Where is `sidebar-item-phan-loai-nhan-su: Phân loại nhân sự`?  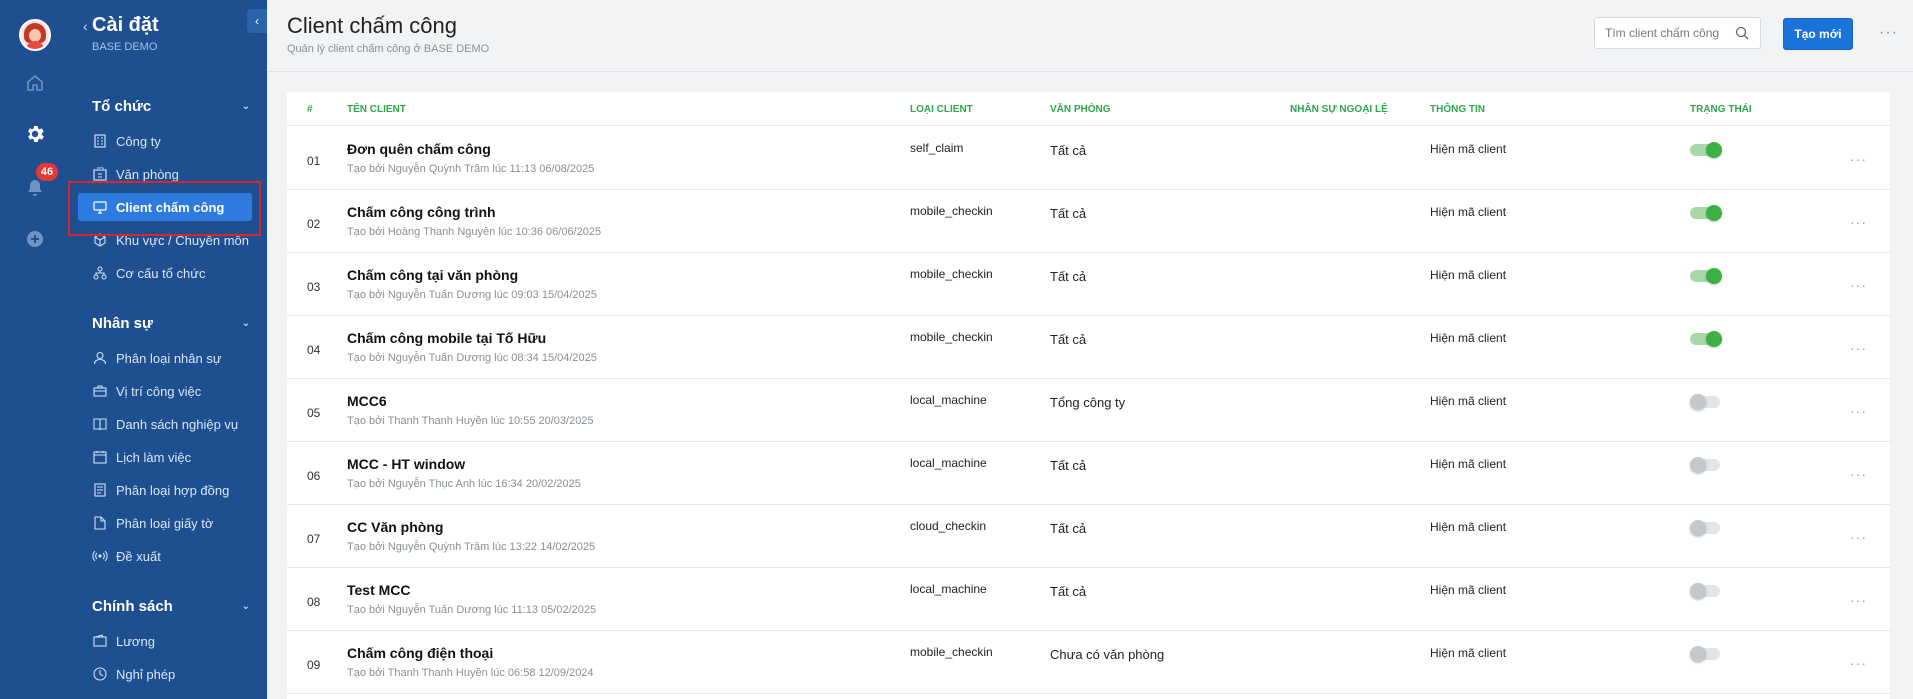
sidebar-item-phan-loai-nhan-su: Phân loại nhân sự is located at coordinates (172, 358).